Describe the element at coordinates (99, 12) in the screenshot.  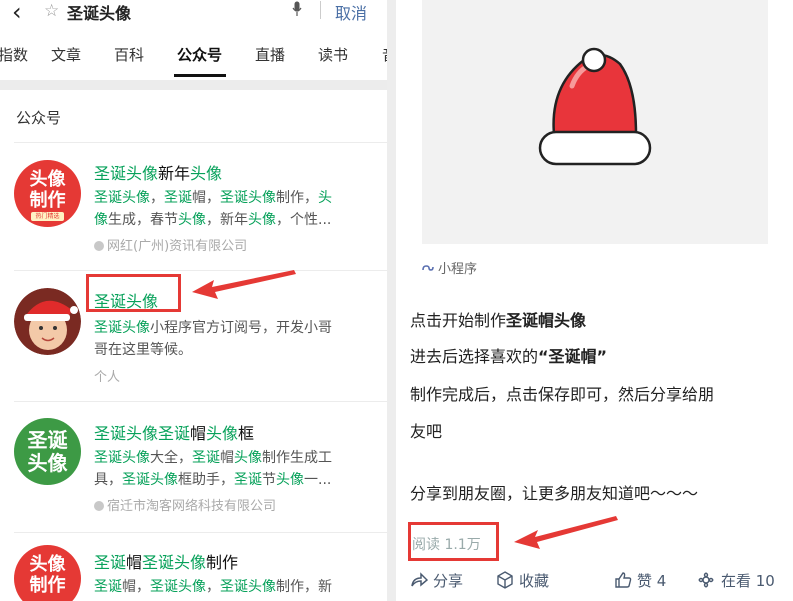
I see `search-query: 圣诞头像` at that location.